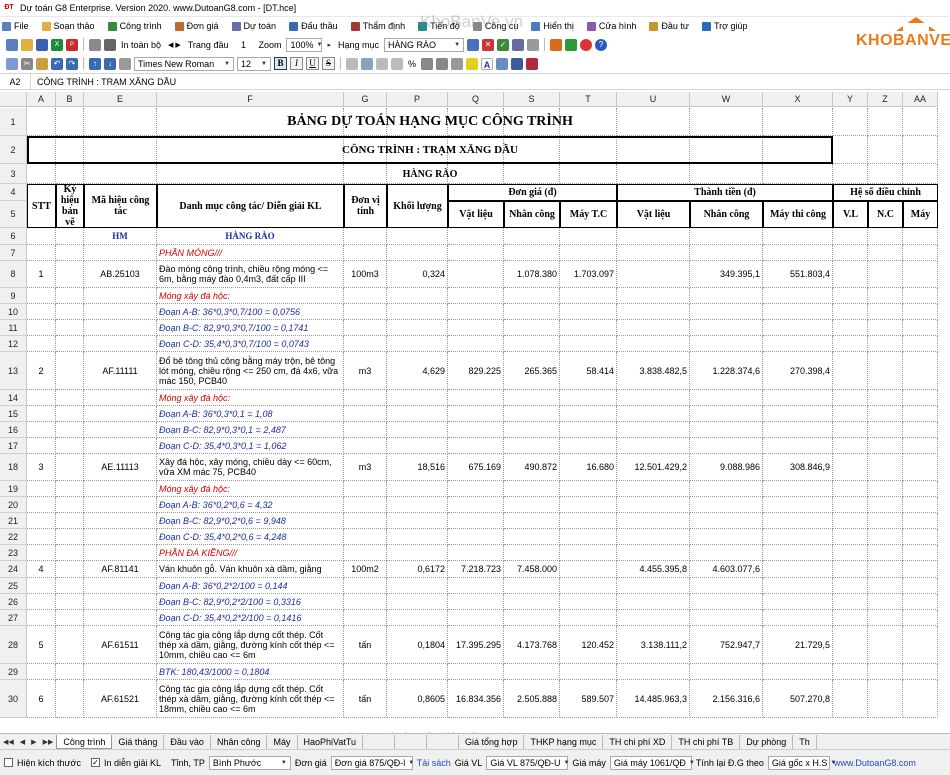 The width and height of the screenshot is (950, 775). What do you see at coordinates (57, 44) in the screenshot?
I see `excel-icon: X` at bounding box center [57, 44].